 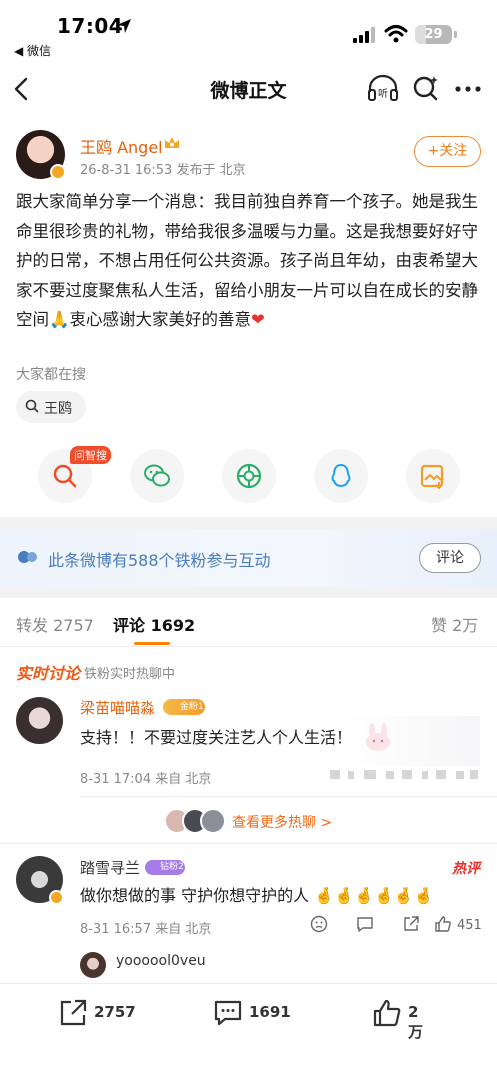 What do you see at coordinates (154, 624) in the screenshot?
I see `tab-comment: 评论 1692` at bounding box center [154, 624].